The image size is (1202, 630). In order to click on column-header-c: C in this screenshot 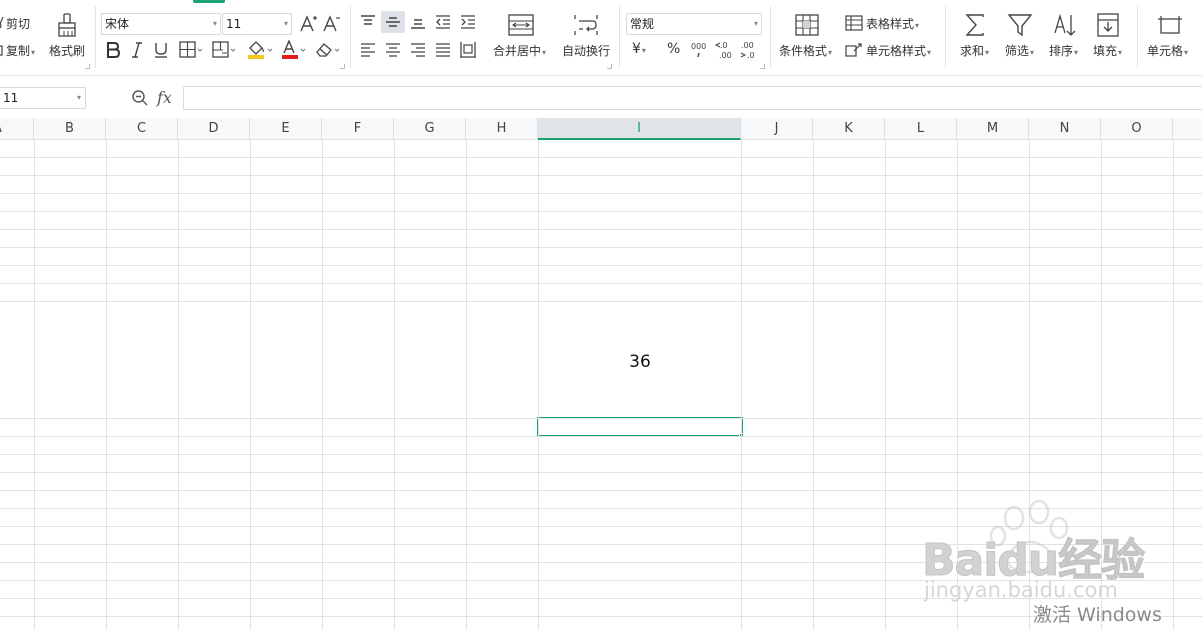, I will do `click(142, 129)`.